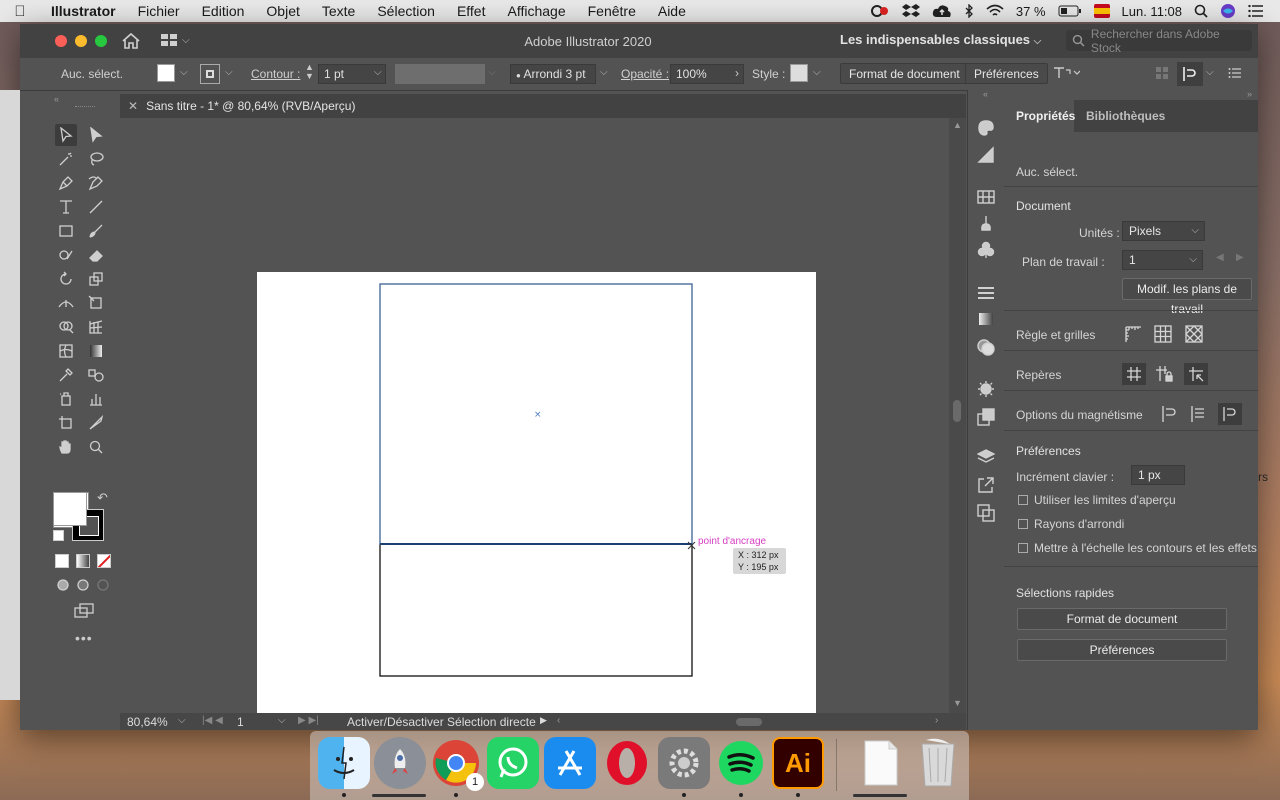 This screenshot has width=1280, height=800. Describe the element at coordinates (1256, 11) in the screenshot. I see `notification-center-icon` at that location.